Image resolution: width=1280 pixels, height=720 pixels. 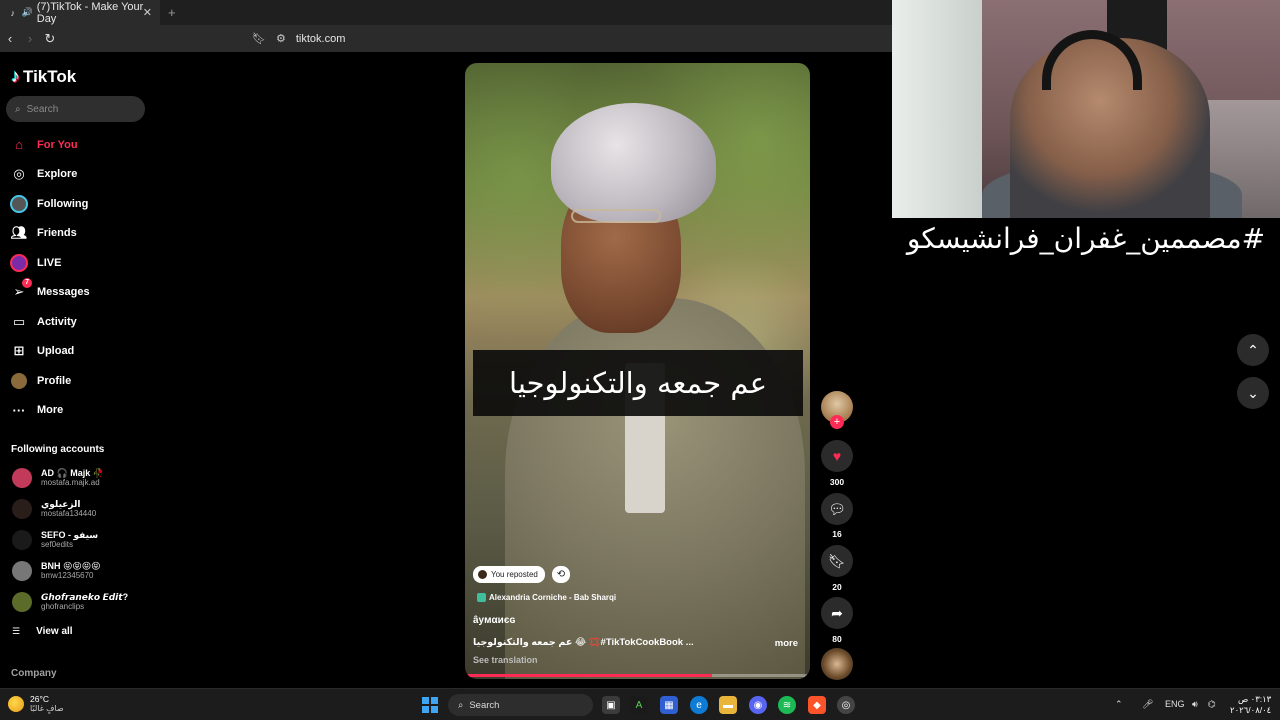 I want to click on spotify-icon: ≋, so click(x=787, y=705).